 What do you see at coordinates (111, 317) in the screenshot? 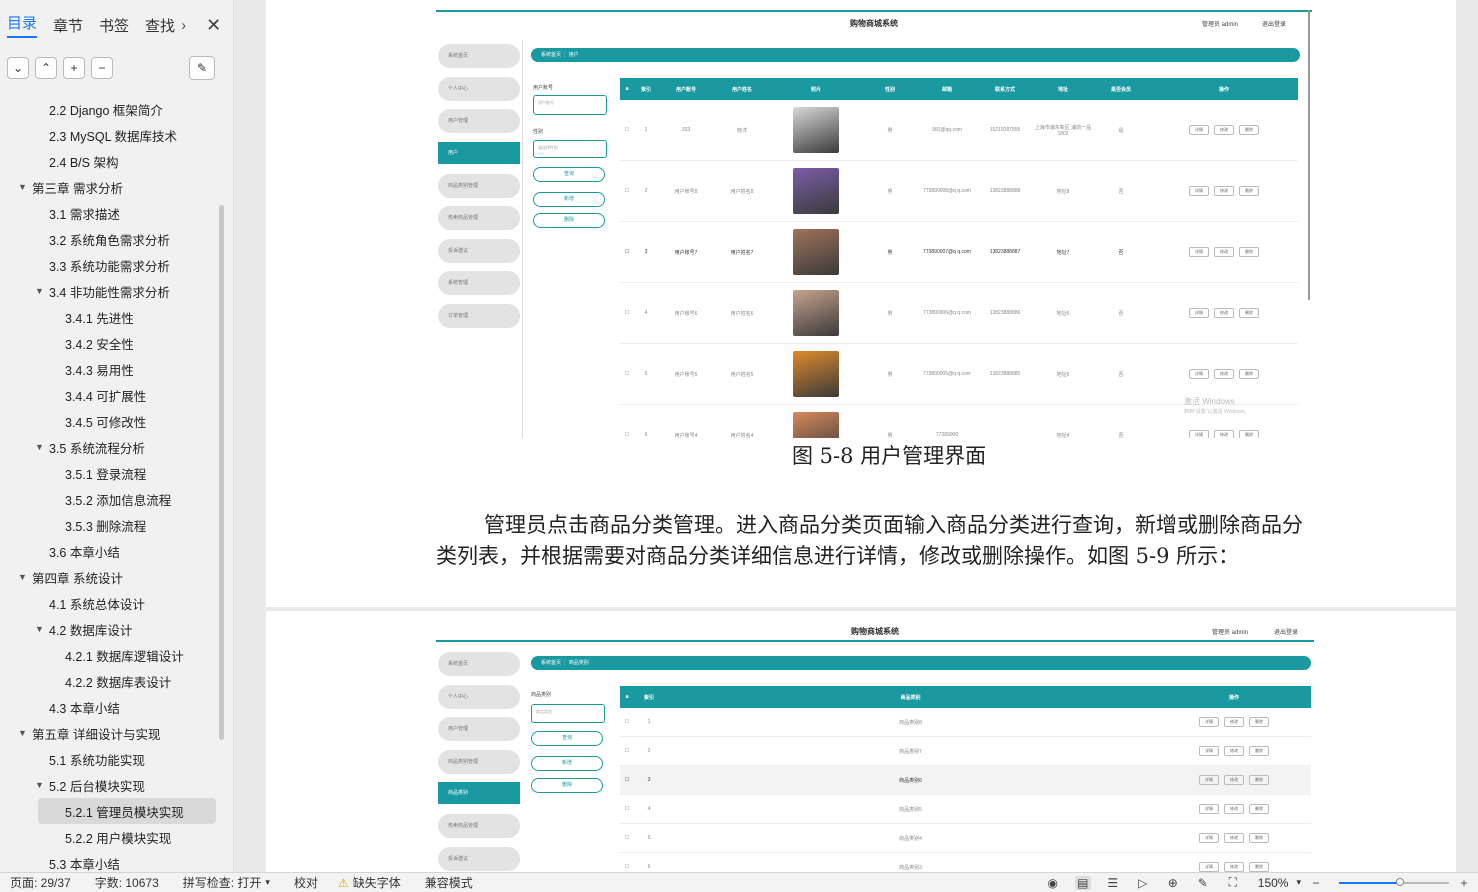
I see `toc-item: 3.4.1 先进性` at bounding box center [111, 317].